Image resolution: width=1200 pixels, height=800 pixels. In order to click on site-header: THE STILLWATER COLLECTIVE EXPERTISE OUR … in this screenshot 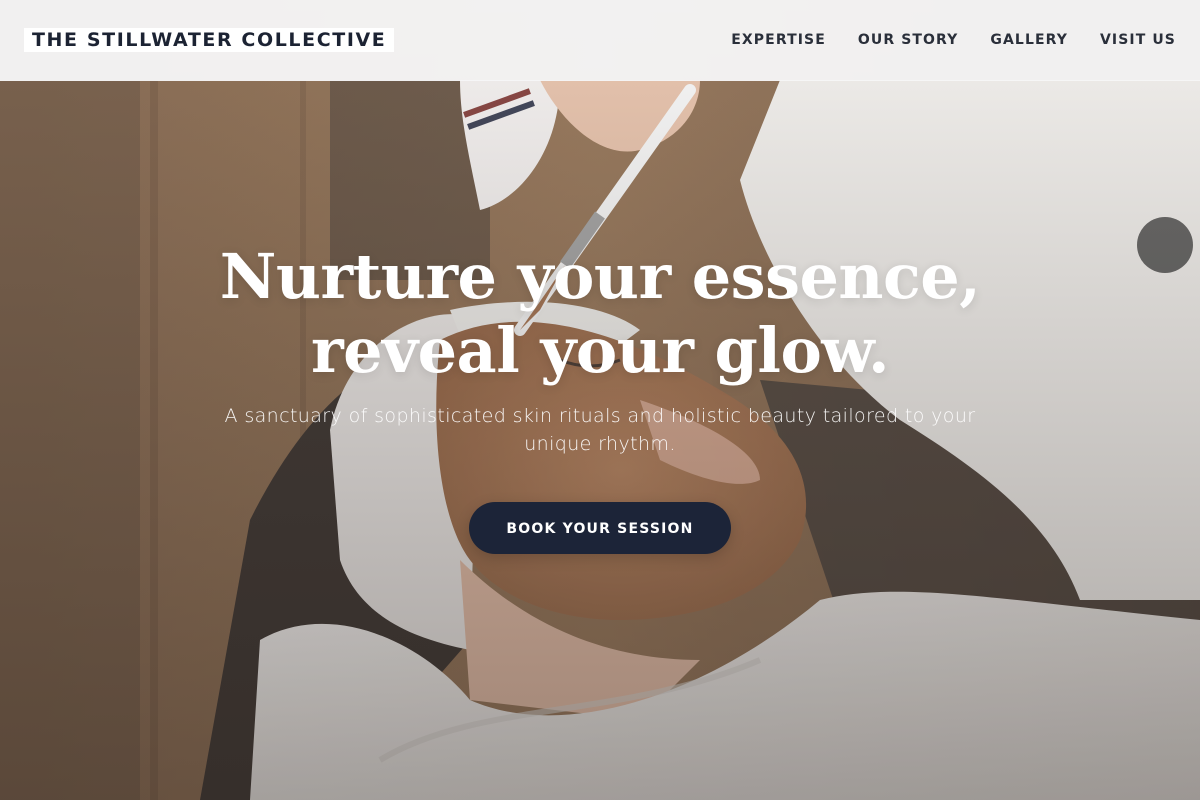, I will do `click(600, 40)`.